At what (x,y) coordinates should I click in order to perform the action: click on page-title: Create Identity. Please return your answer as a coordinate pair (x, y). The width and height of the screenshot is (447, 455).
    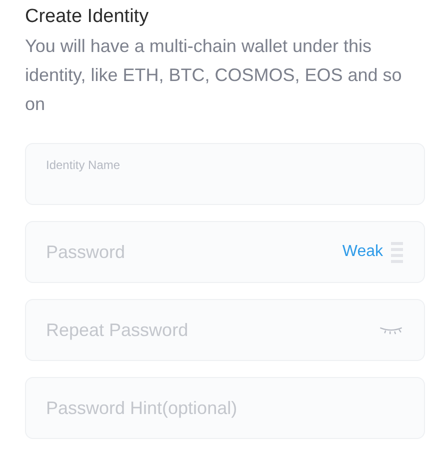
    Looking at the image, I should click on (87, 17).